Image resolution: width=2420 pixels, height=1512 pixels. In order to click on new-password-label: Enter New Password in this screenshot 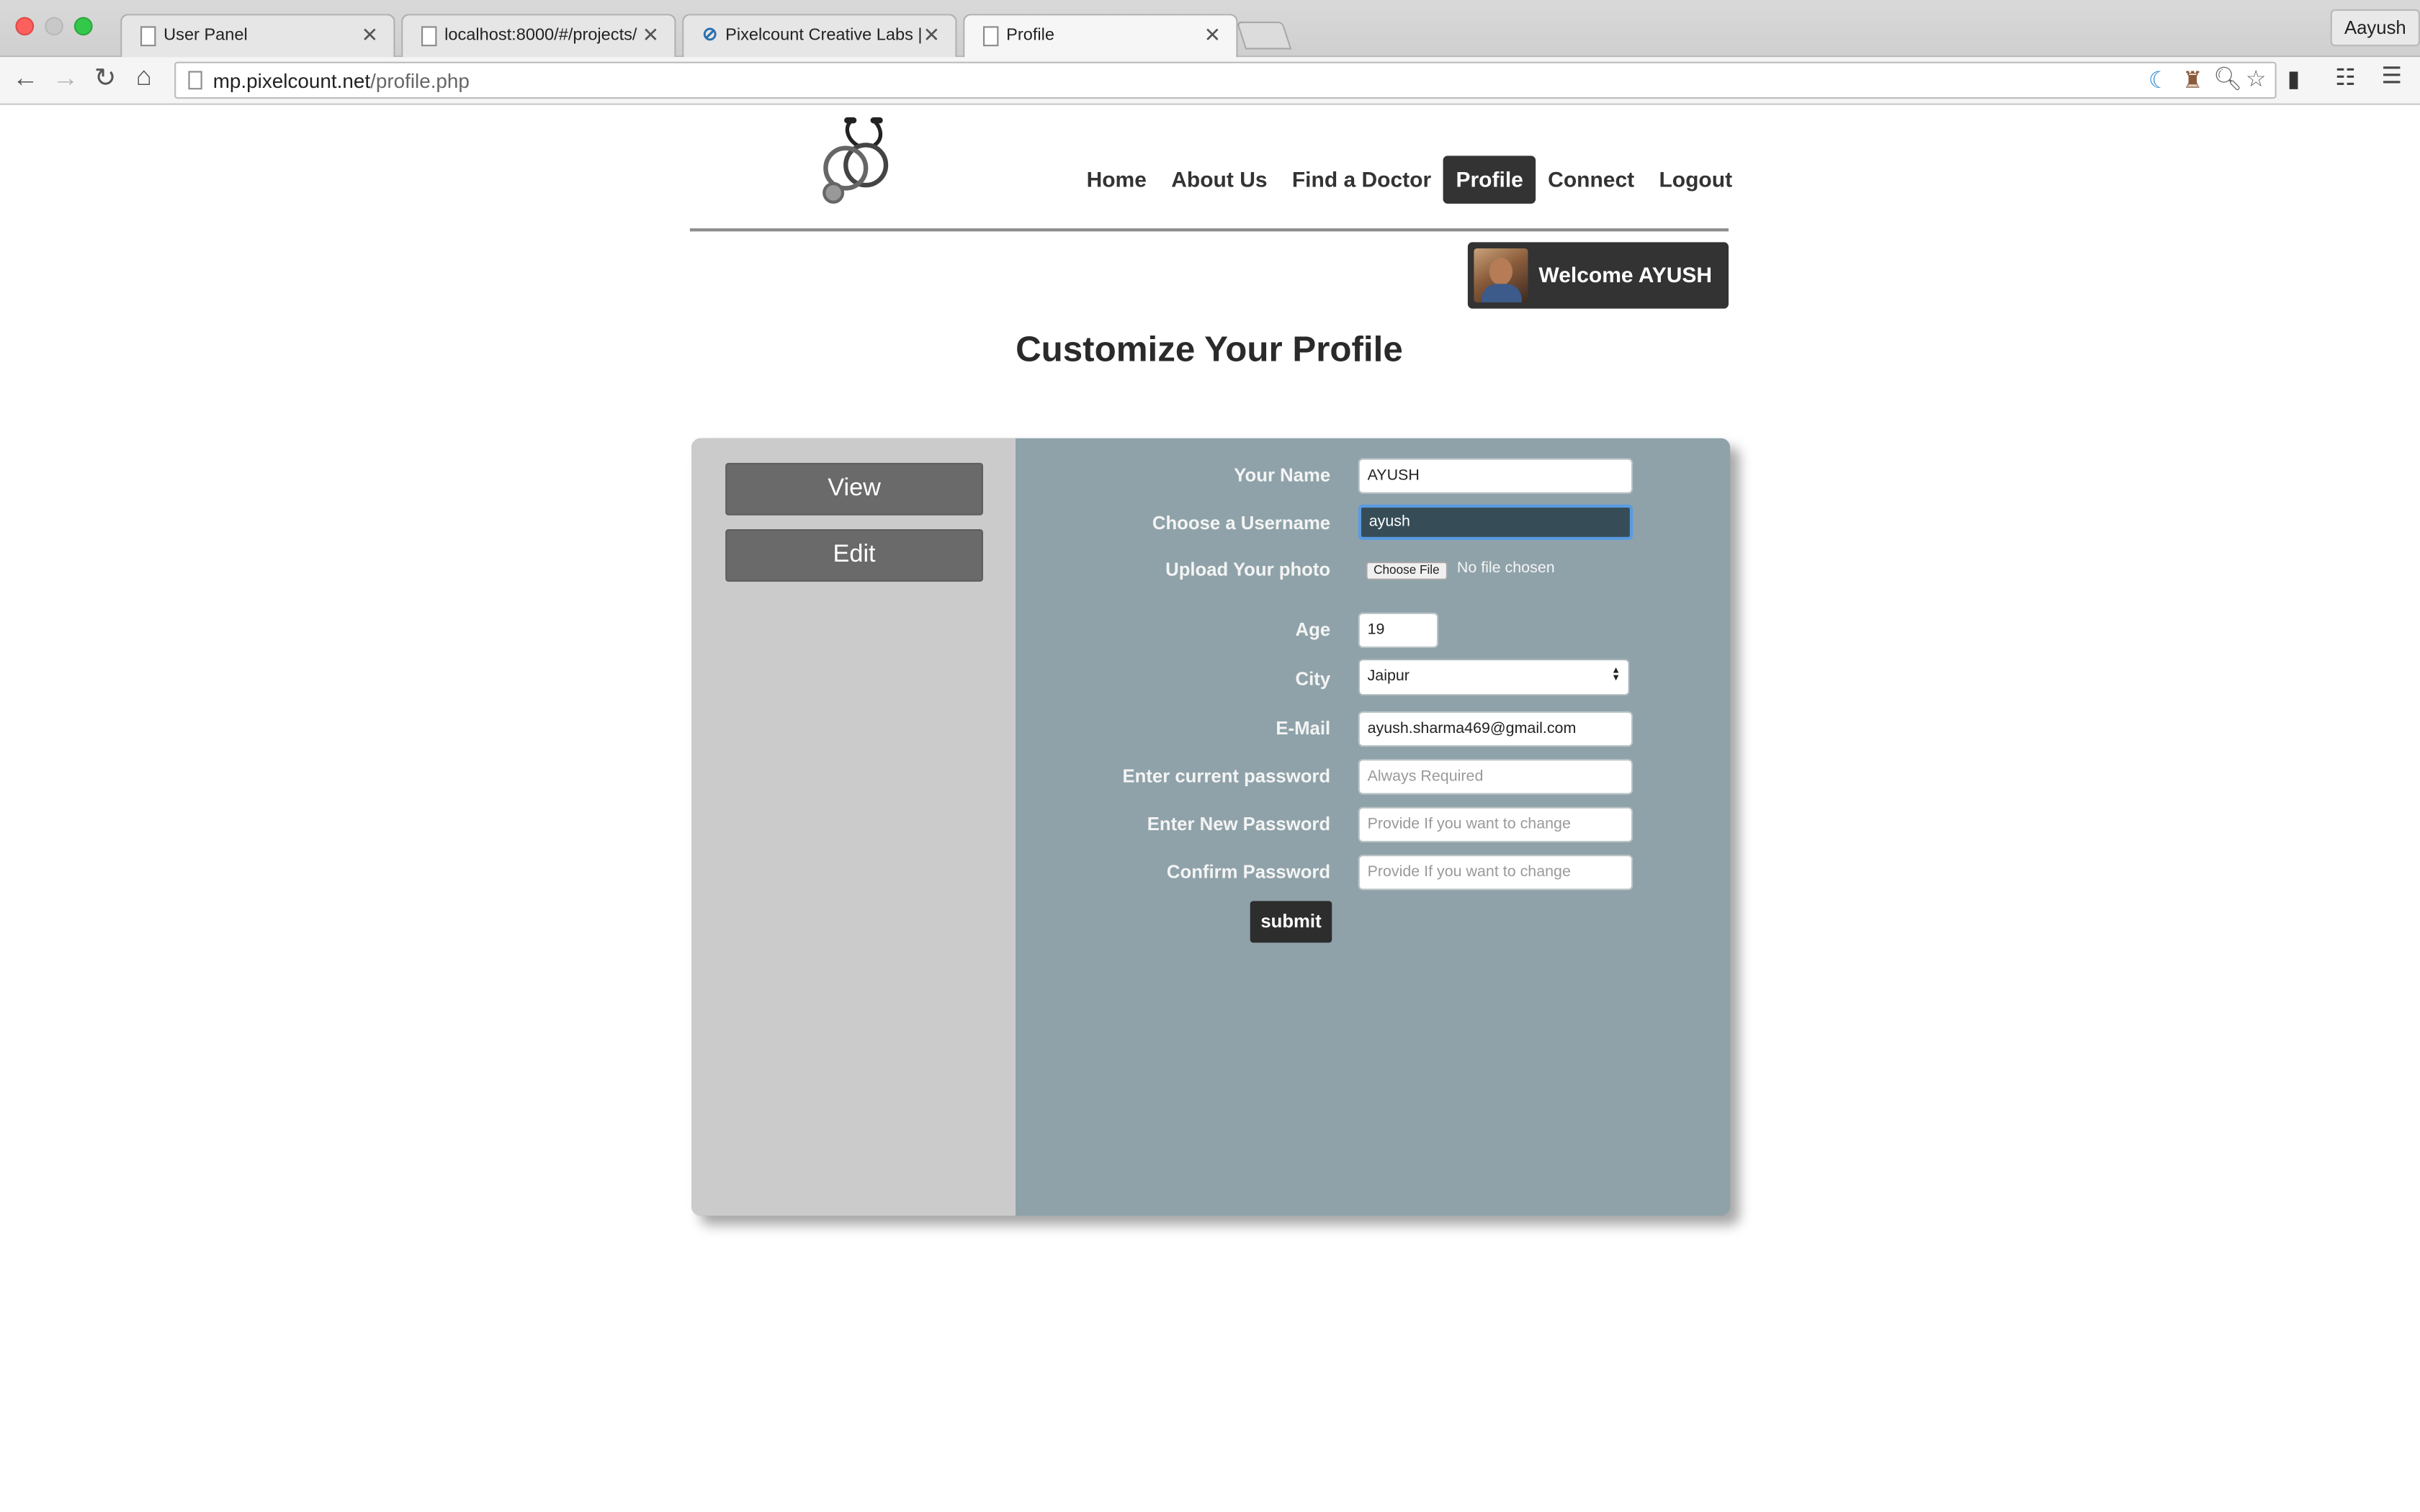, I will do `click(1239, 824)`.